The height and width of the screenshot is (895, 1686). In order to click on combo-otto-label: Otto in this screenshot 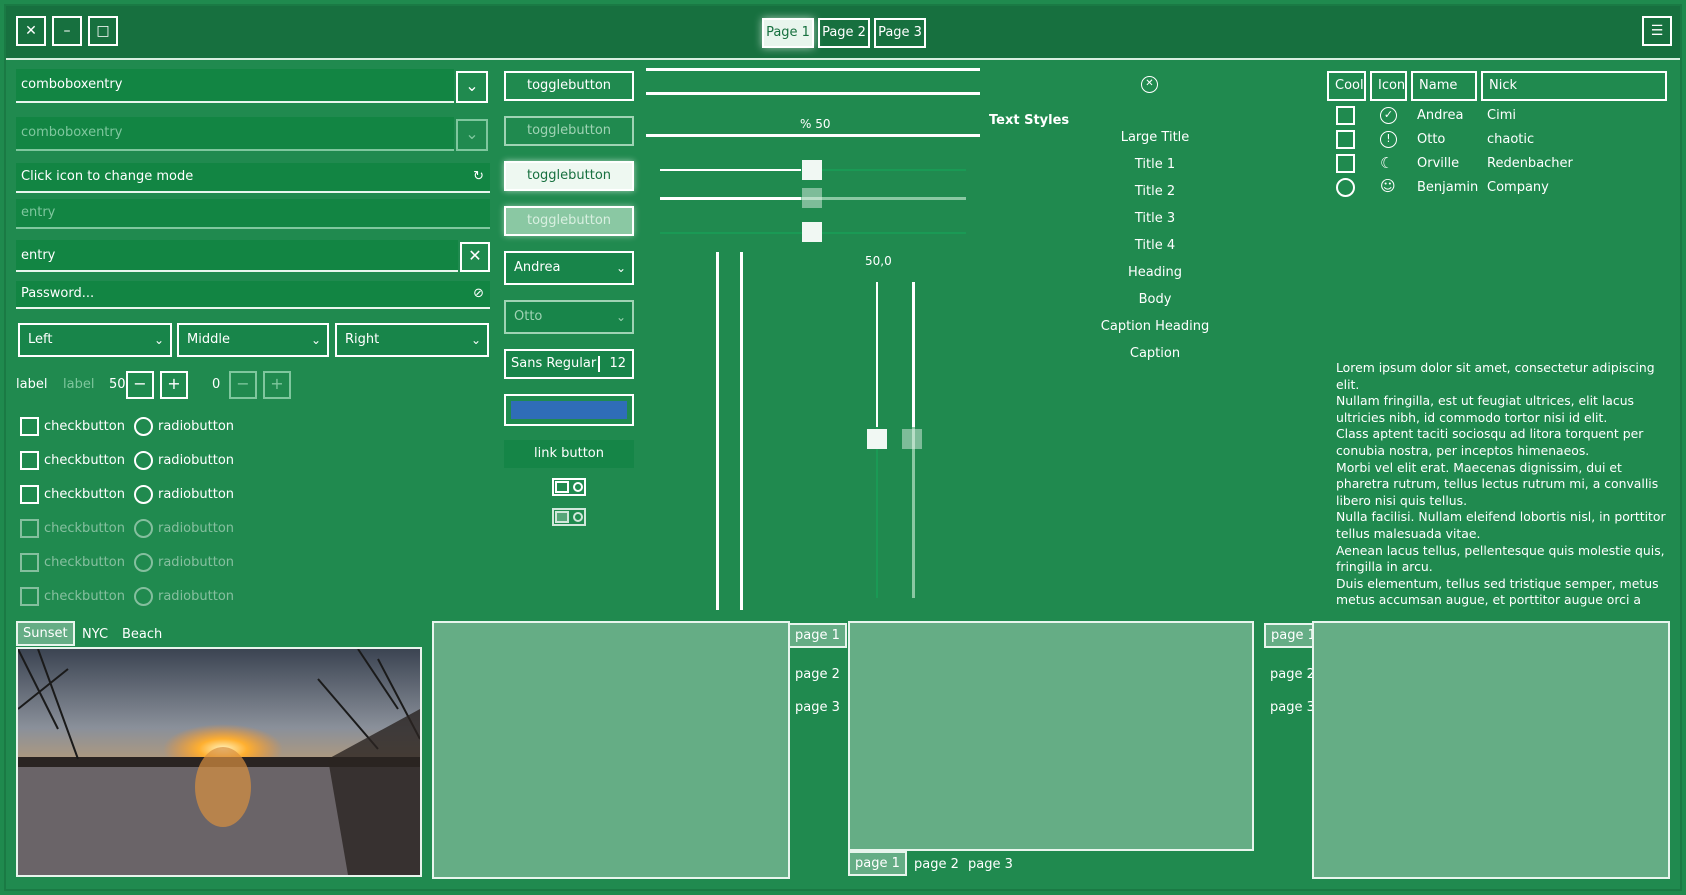, I will do `click(528, 316)`.